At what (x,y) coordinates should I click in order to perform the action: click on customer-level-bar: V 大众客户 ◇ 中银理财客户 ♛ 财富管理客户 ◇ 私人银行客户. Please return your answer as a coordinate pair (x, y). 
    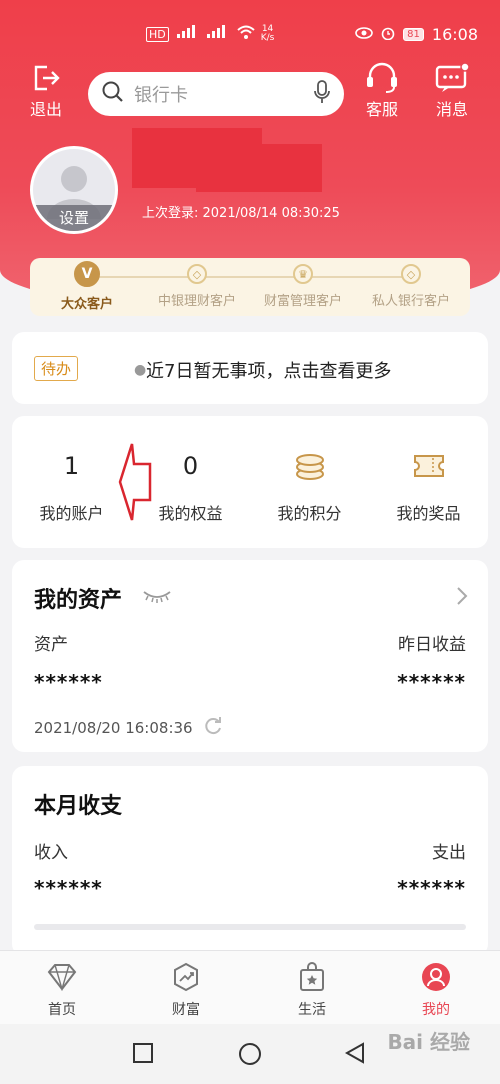
    Looking at the image, I should click on (250, 287).